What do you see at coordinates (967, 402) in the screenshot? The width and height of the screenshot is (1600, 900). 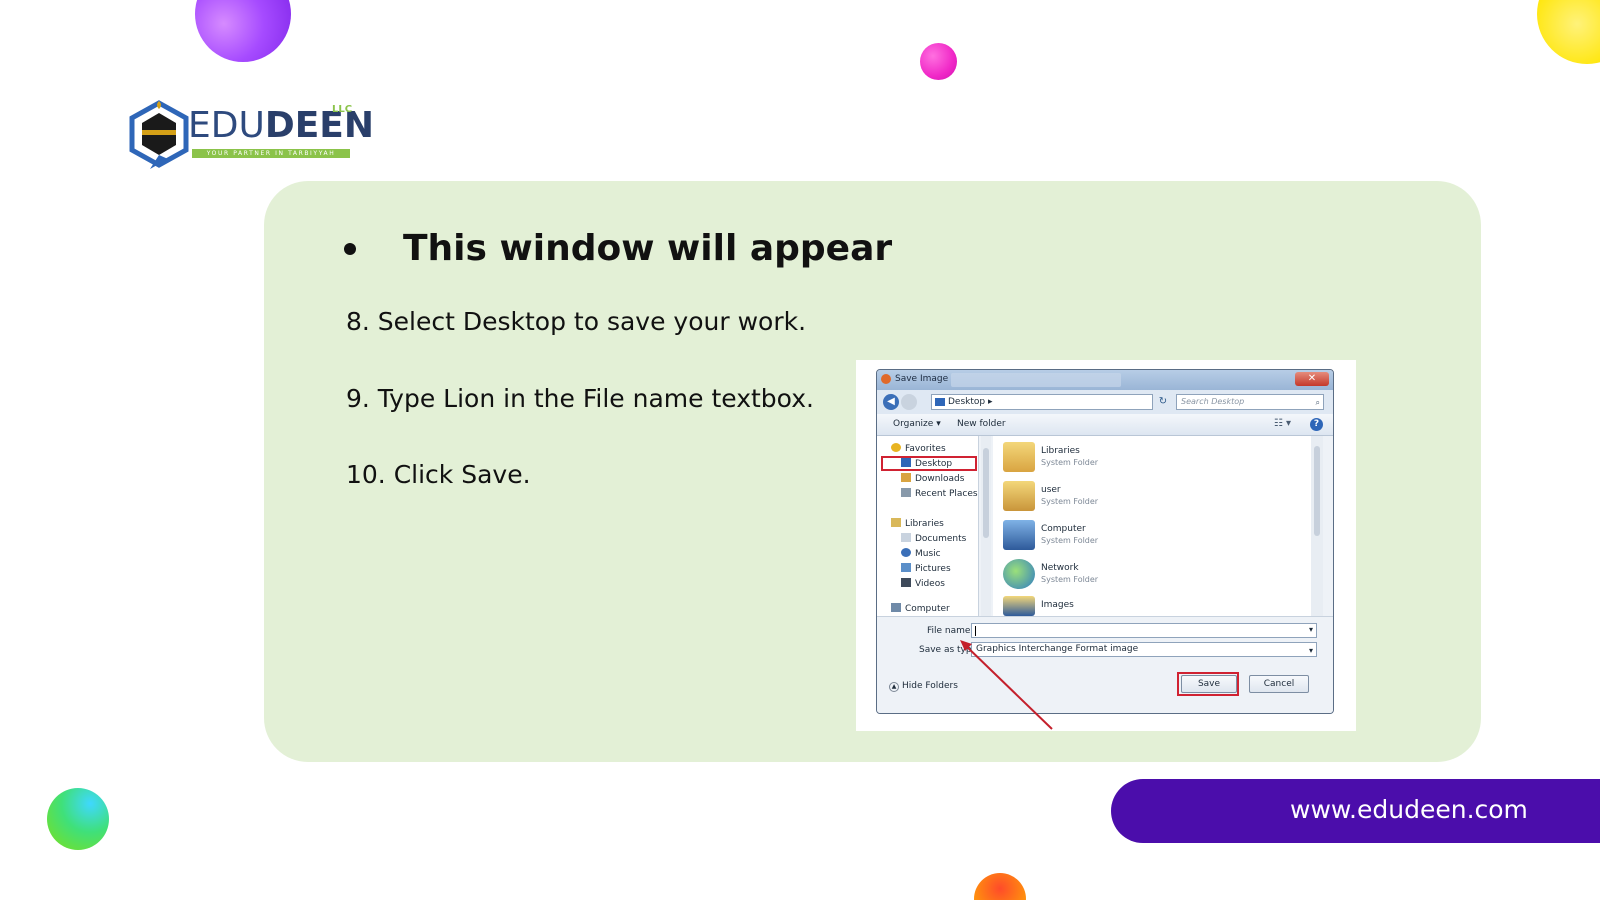 I see `address-path: Desktop` at bounding box center [967, 402].